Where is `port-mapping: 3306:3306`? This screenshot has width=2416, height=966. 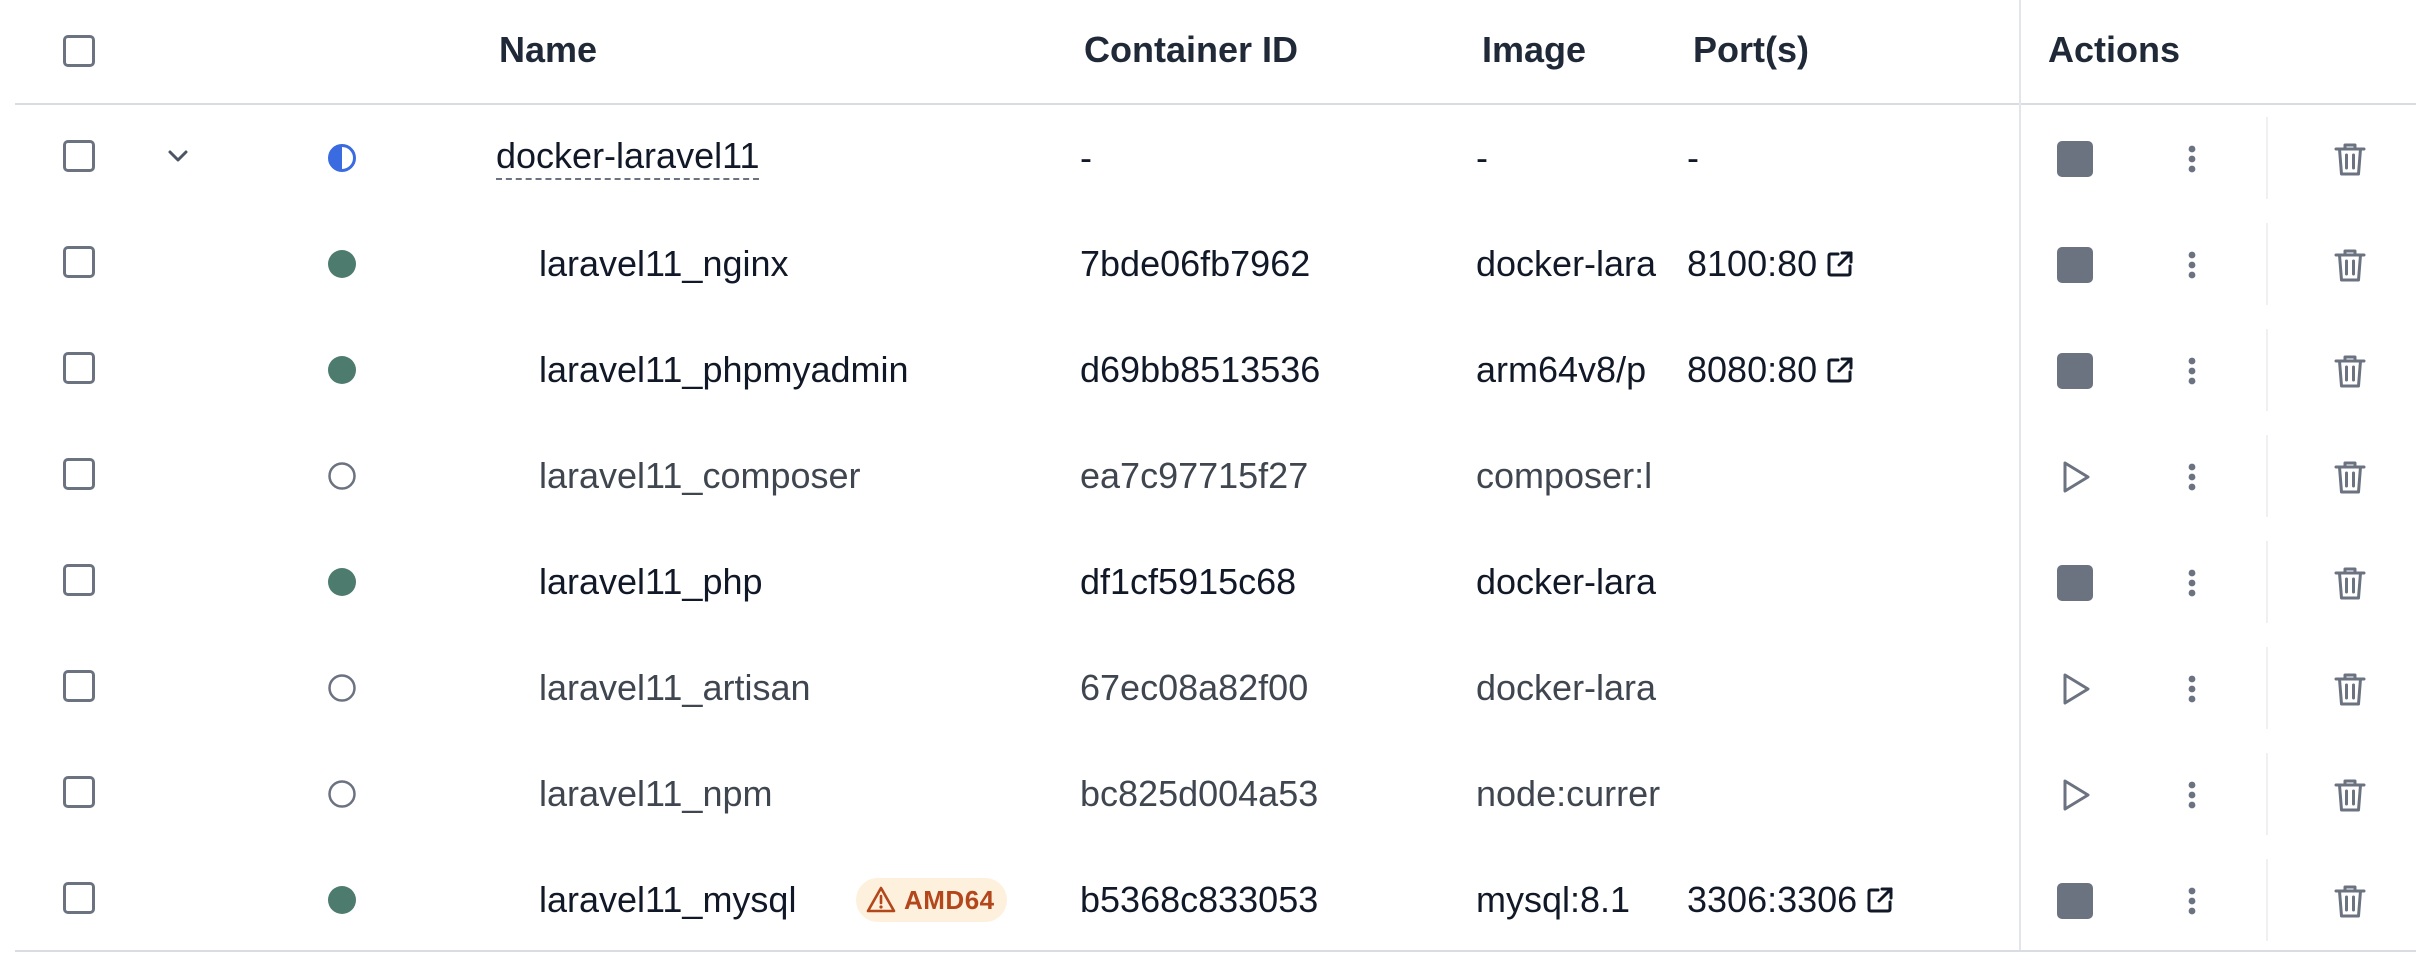
port-mapping: 3306:3306 is located at coordinates (1772, 900).